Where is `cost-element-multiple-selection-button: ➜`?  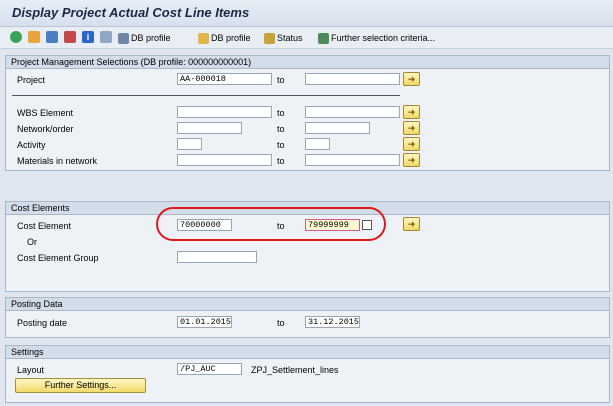
cost-element-multiple-selection-button: ➜ is located at coordinates (411, 224).